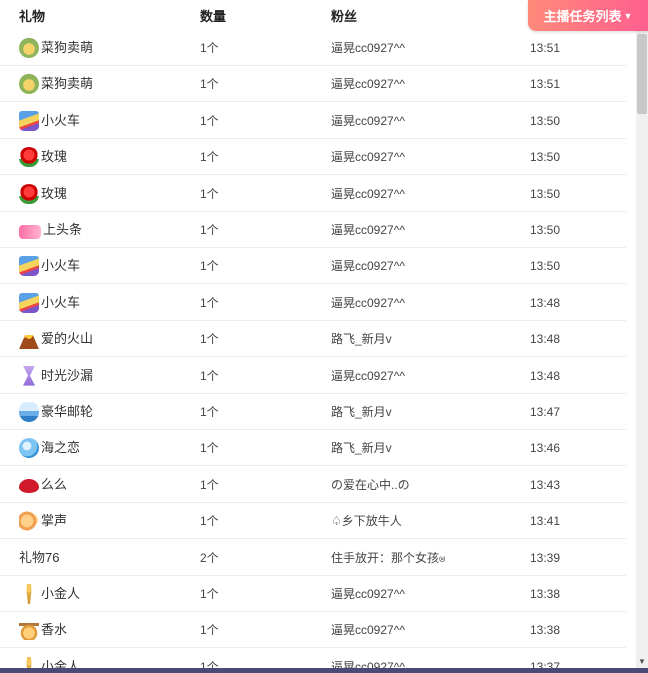  I want to click on sea-icon, so click(29, 448).